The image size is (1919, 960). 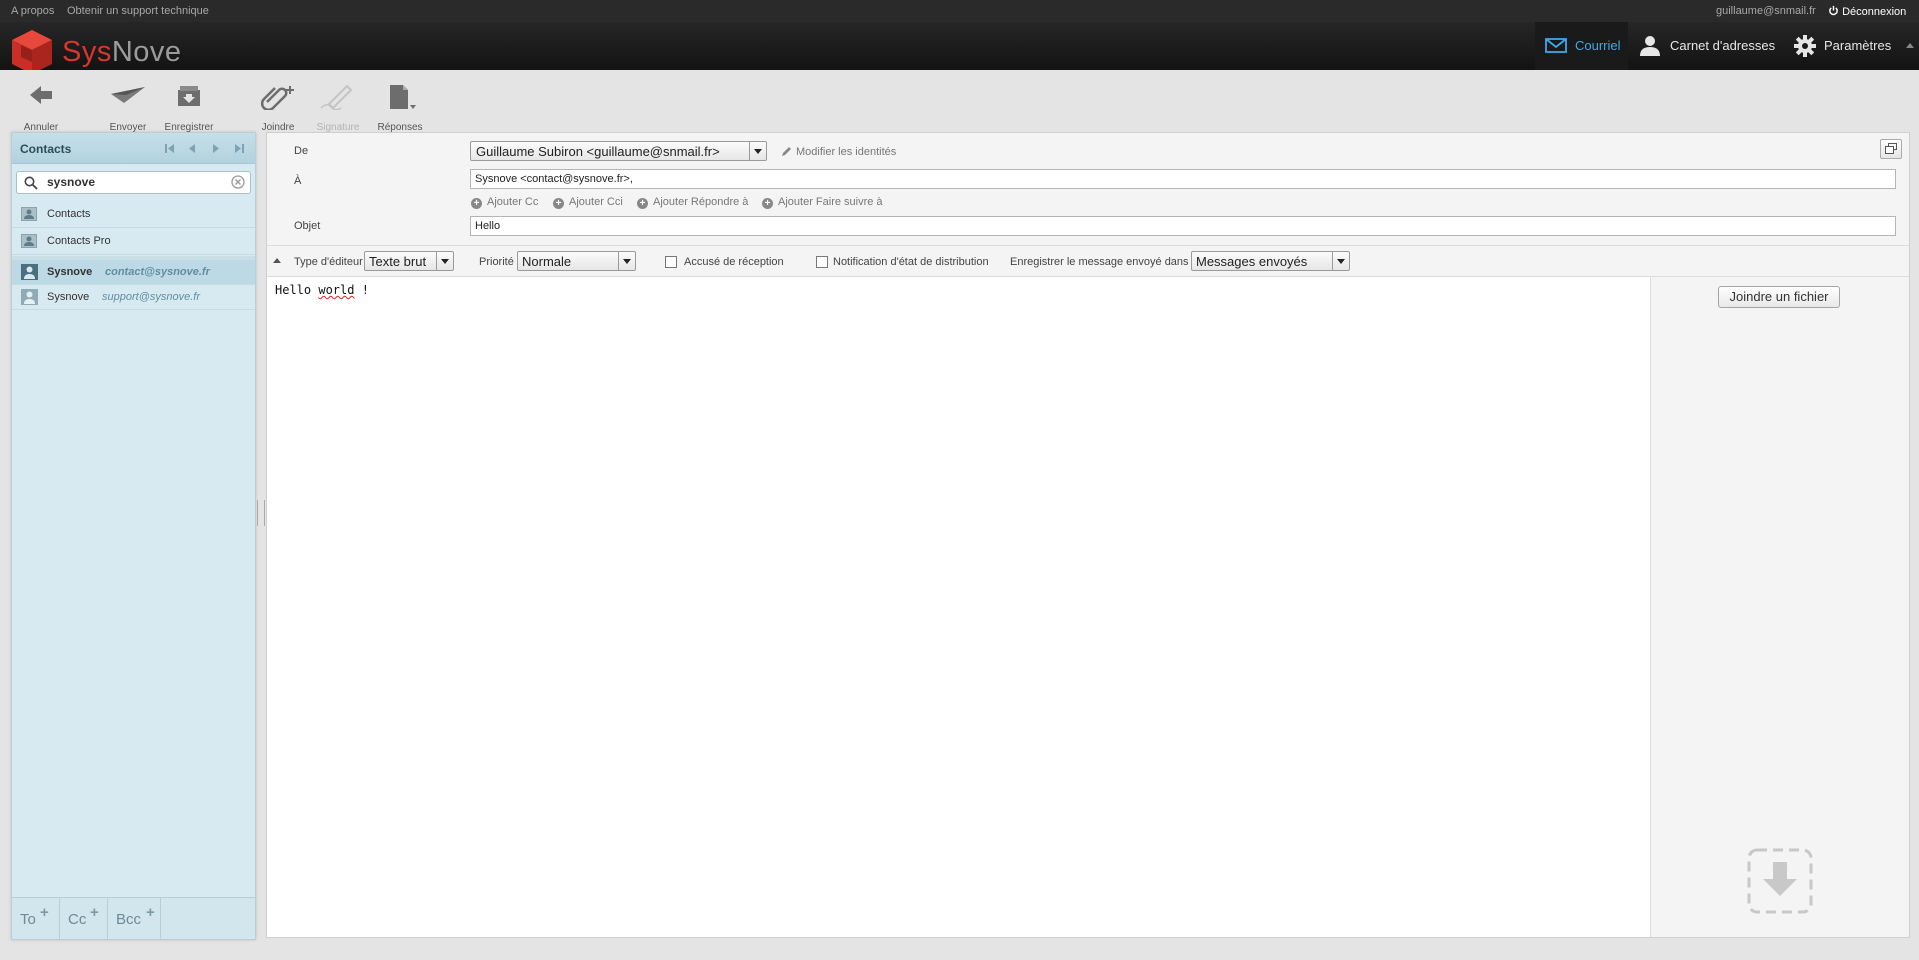 I want to click on person-icon, so click(x=1650, y=46).